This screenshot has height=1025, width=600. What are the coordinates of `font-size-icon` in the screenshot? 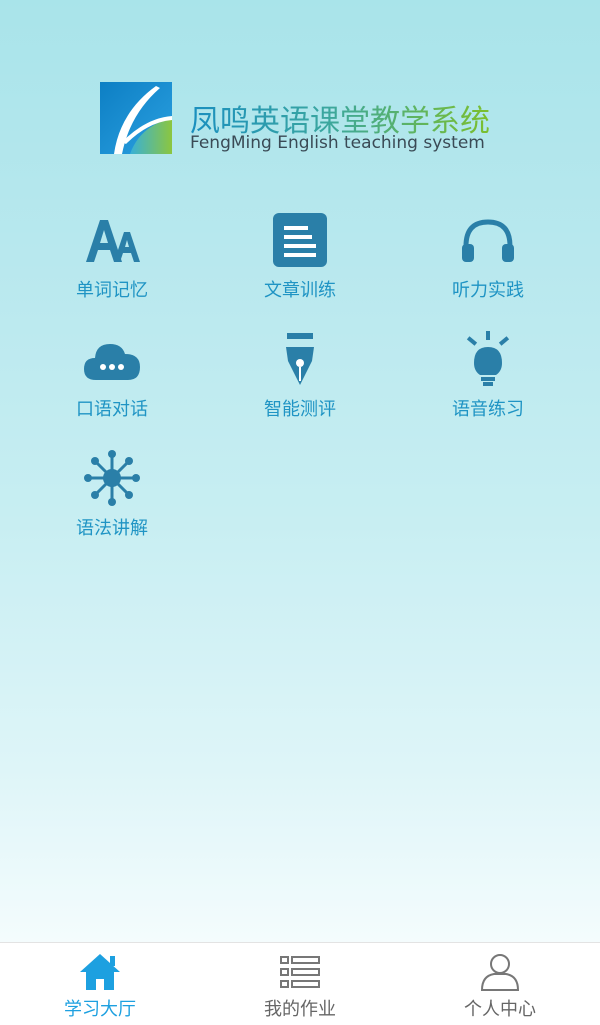 It's located at (112, 240).